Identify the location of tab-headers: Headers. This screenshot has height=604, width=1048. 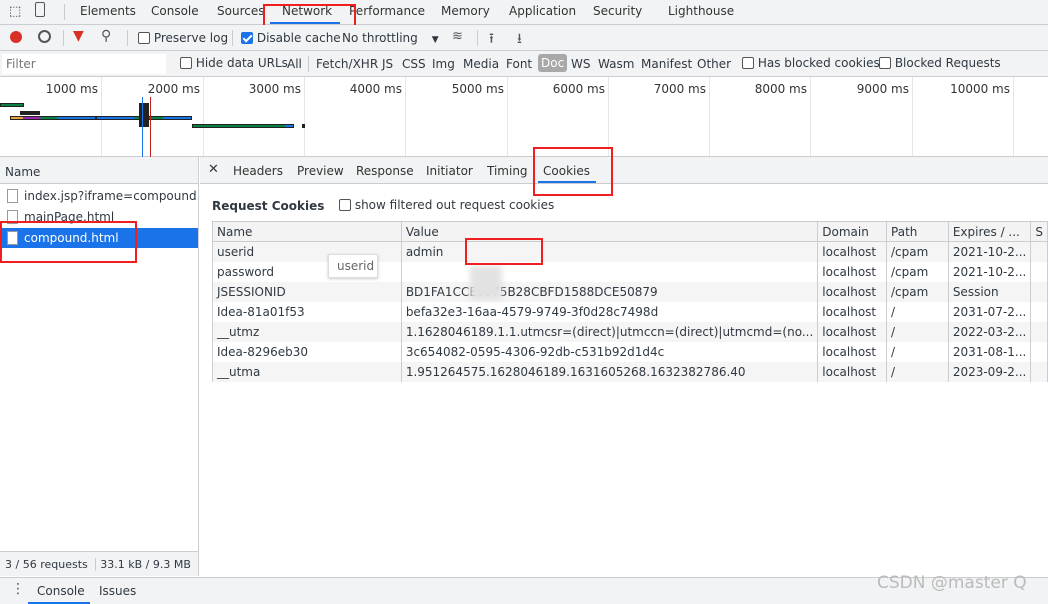
(258, 171).